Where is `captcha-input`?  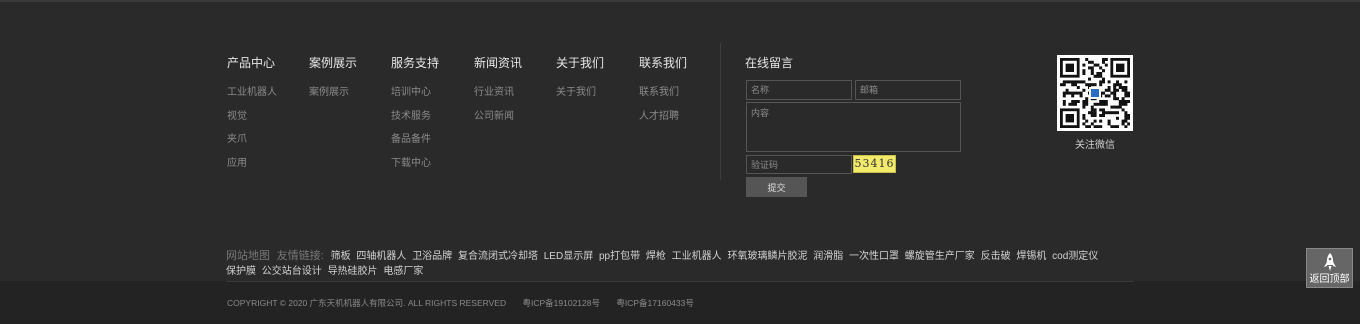
captcha-input is located at coordinates (799, 164).